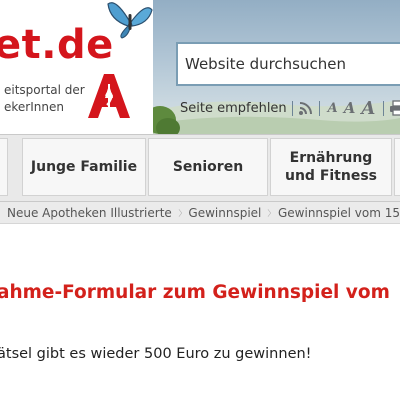  Describe the element at coordinates (89, 213) in the screenshot. I see `breadcrumb-item-apotheken-illustrierte: Neue Apotheken Illustrierte` at that location.